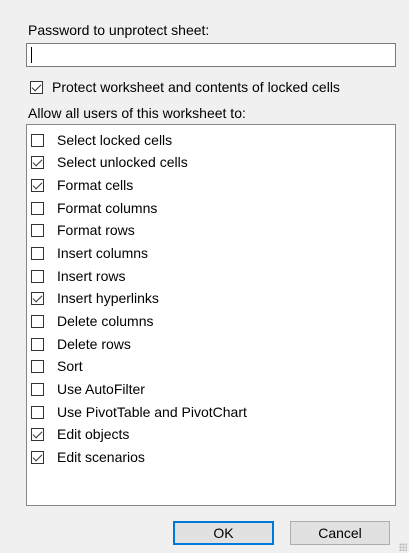  I want to click on permission-format-cells: Format cells, so click(82, 185).